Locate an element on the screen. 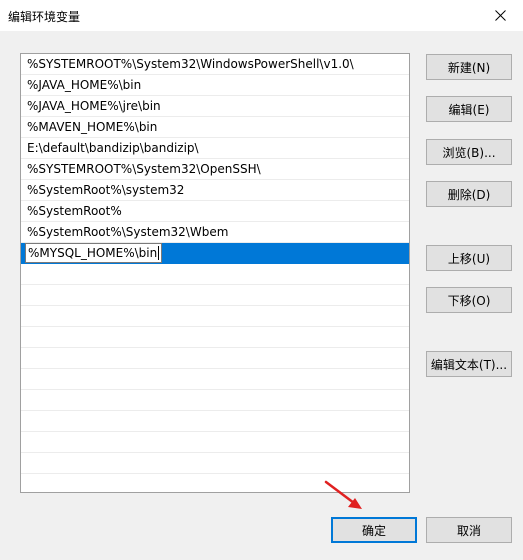  list-item: %SystemRoot%\System32\Wbem is located at coordinates (215, 232).